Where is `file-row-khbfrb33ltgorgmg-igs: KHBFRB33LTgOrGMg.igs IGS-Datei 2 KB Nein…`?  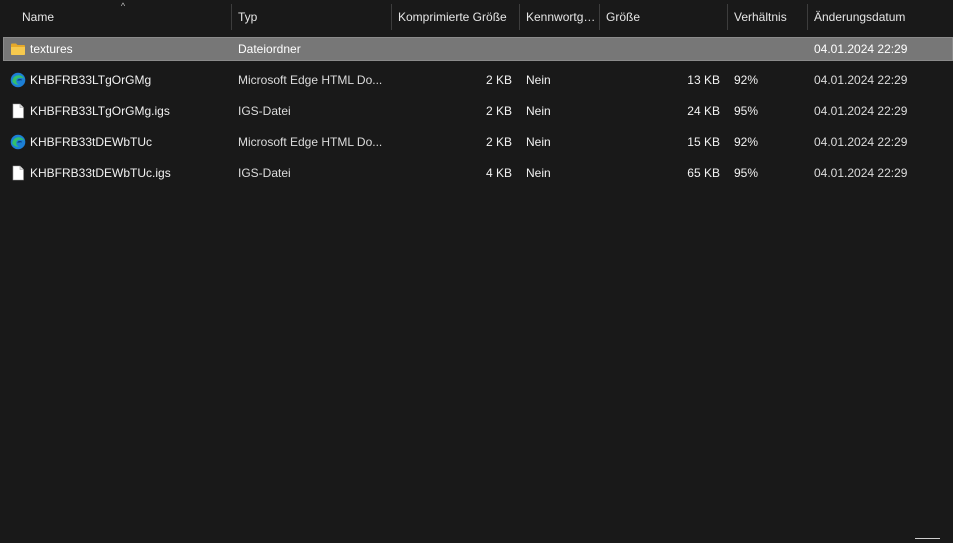 file-row-khbfrb33ltgorgmg-igs: KHBFRB33LTgOrGMg.igs IGS-Datei 2 KB Nein… is located at coordinates (476, 113).